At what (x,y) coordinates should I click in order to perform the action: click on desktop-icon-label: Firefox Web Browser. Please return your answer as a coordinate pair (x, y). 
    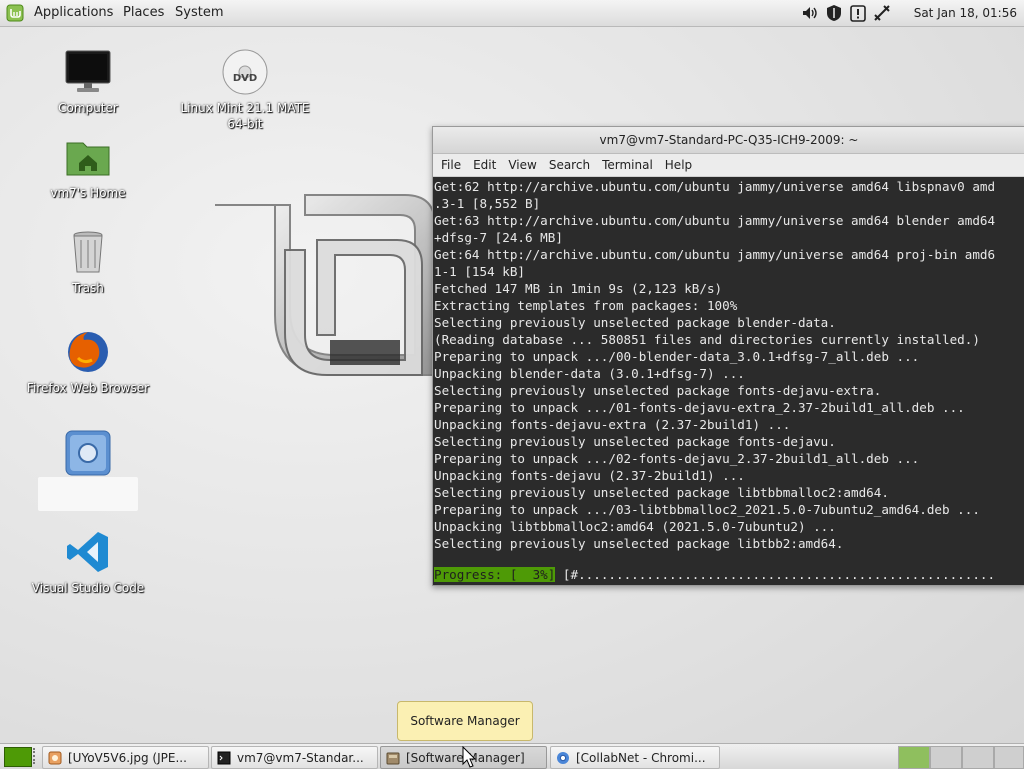
    Looking at the image, I should click on (88, 388).